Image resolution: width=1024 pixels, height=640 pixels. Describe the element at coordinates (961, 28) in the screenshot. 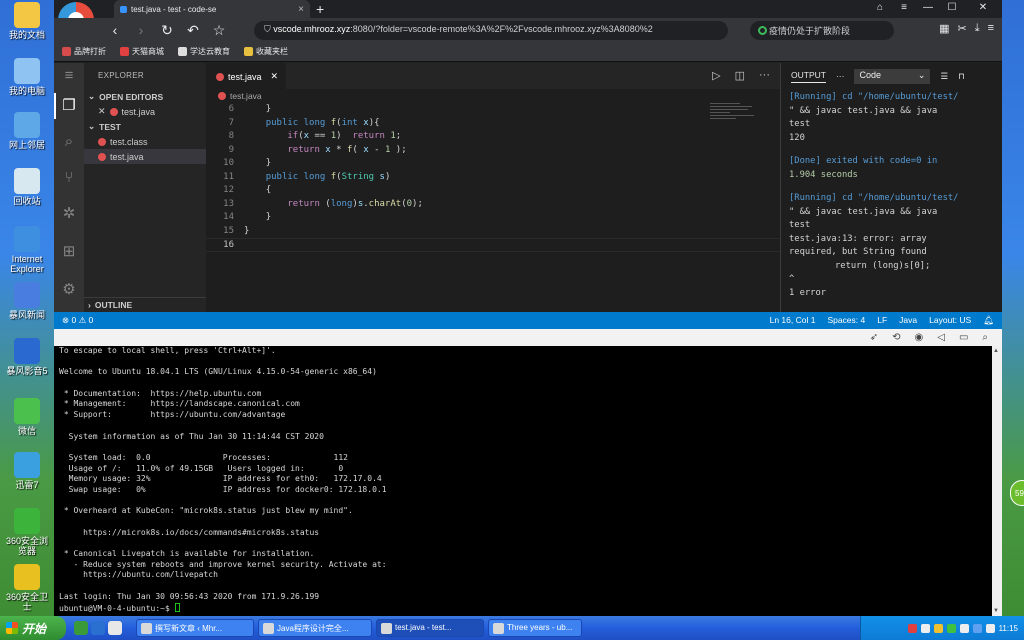

I see `extensions-icon: ✂` at that location.